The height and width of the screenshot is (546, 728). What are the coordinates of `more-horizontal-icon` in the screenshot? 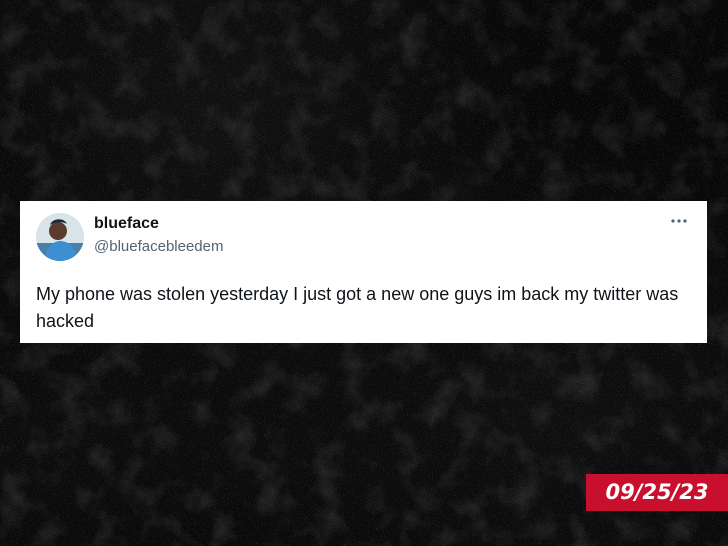 It's located at (679, 221).